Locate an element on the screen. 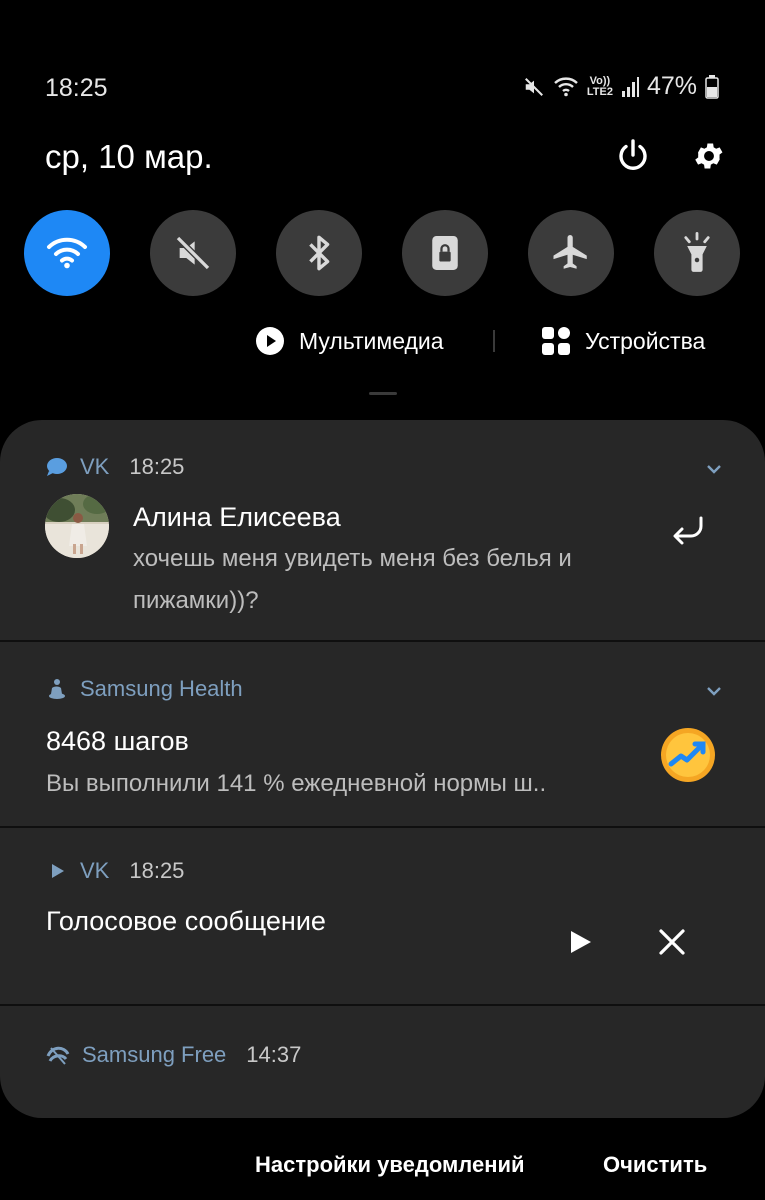 This screenshot has height=1200, width=765. mute-icon is located at coordinates (193, 253).